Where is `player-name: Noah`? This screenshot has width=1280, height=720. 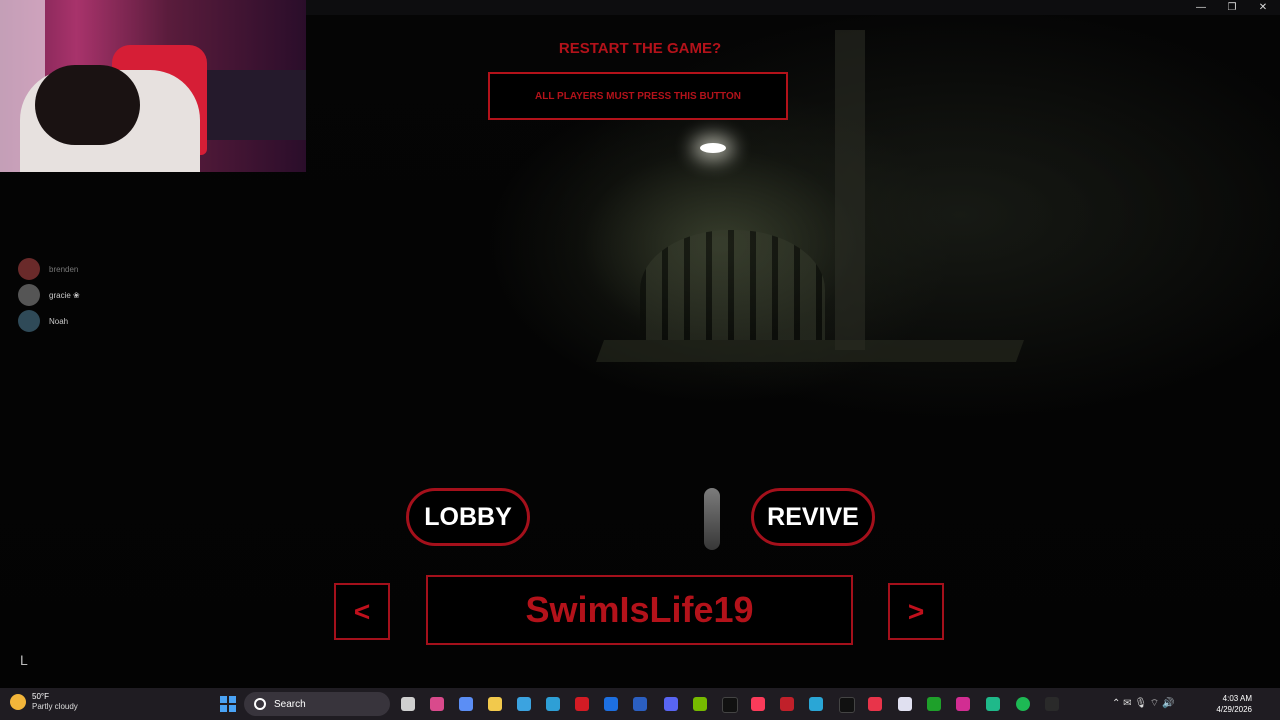 player-name: Noah is located at coordinates (59, 321).